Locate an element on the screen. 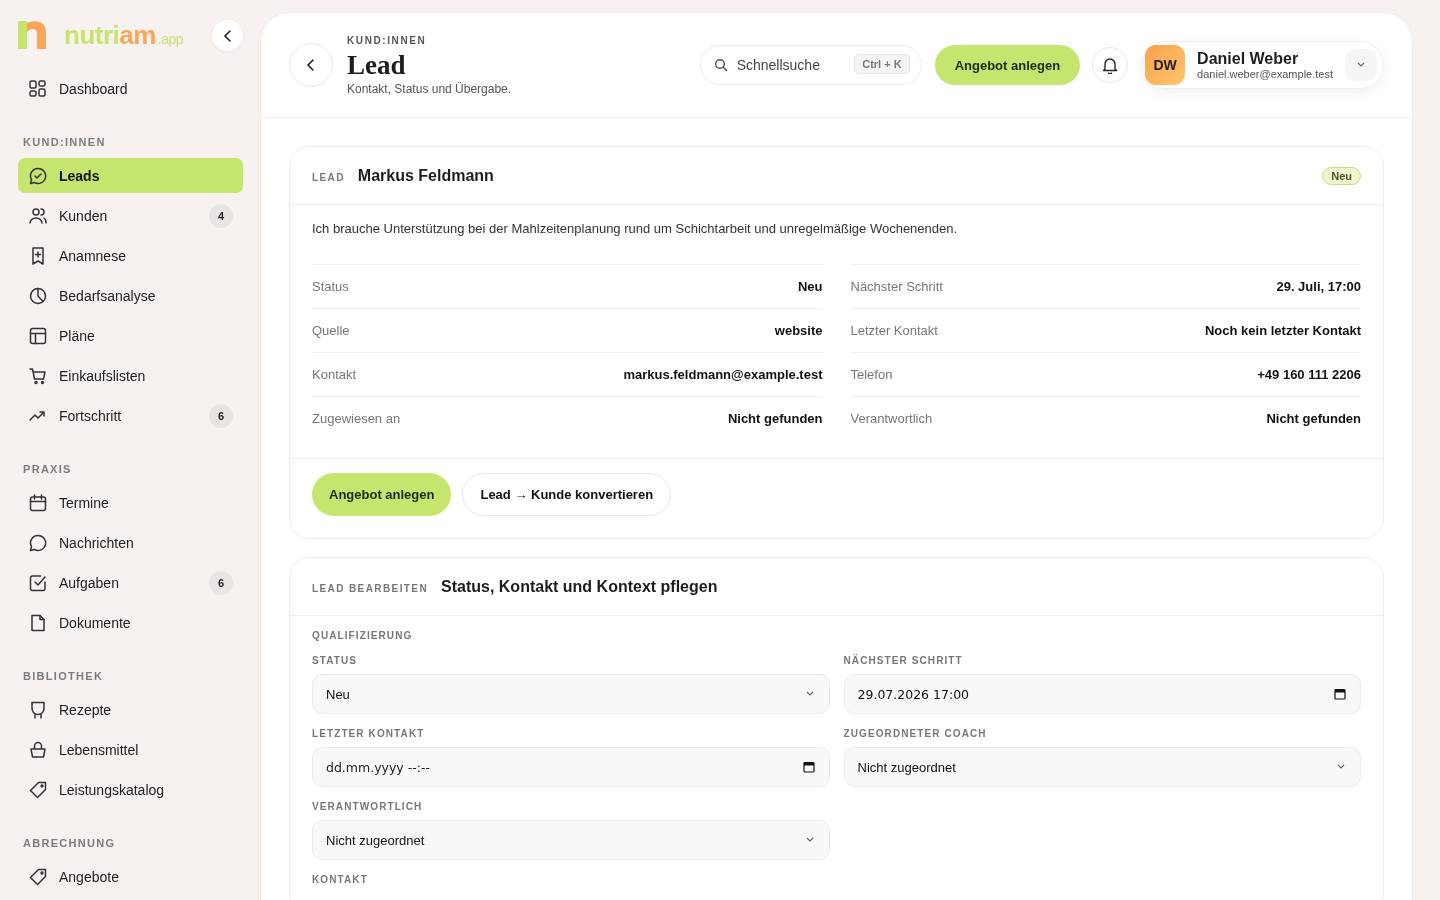  cart-icon is located at coordinates (38, 375).